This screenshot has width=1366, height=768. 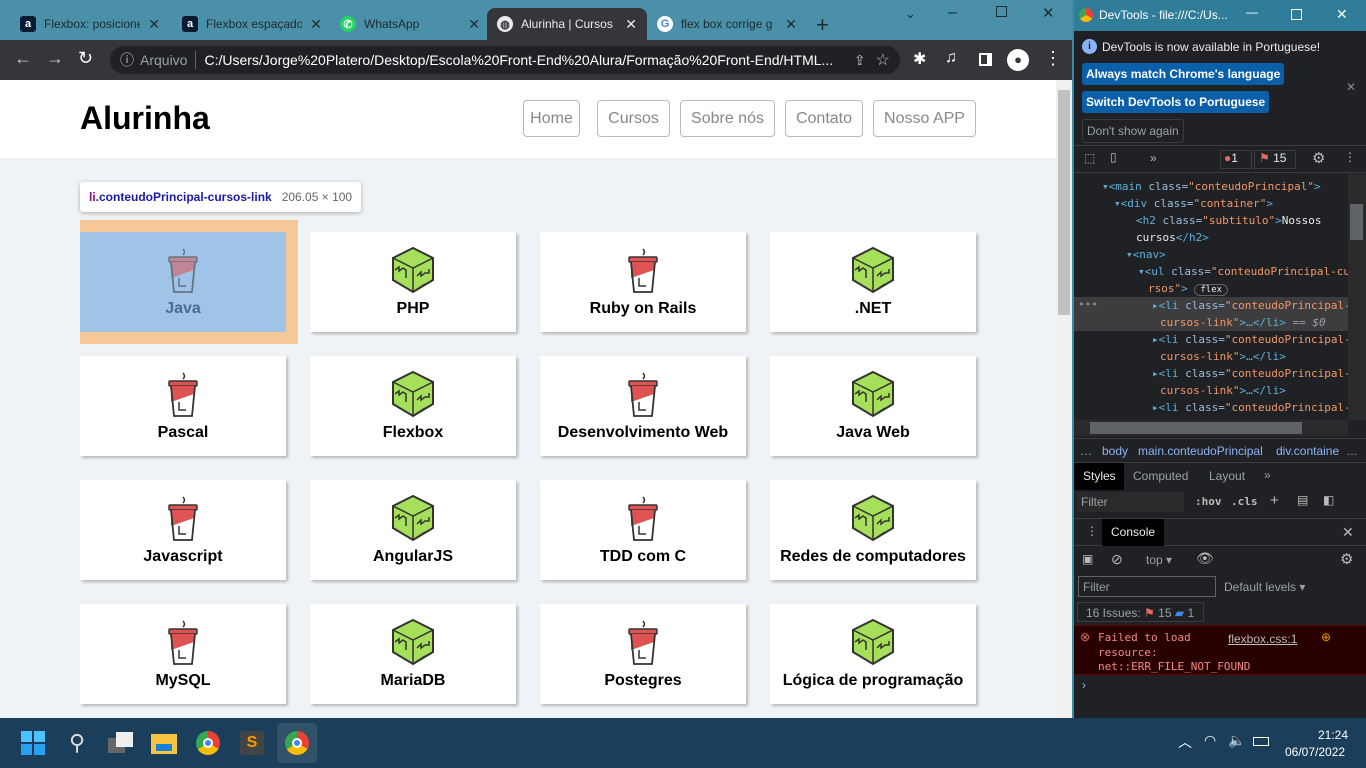 I want to click on tab-search-icon: ⌄, so click(x=910, y=14).